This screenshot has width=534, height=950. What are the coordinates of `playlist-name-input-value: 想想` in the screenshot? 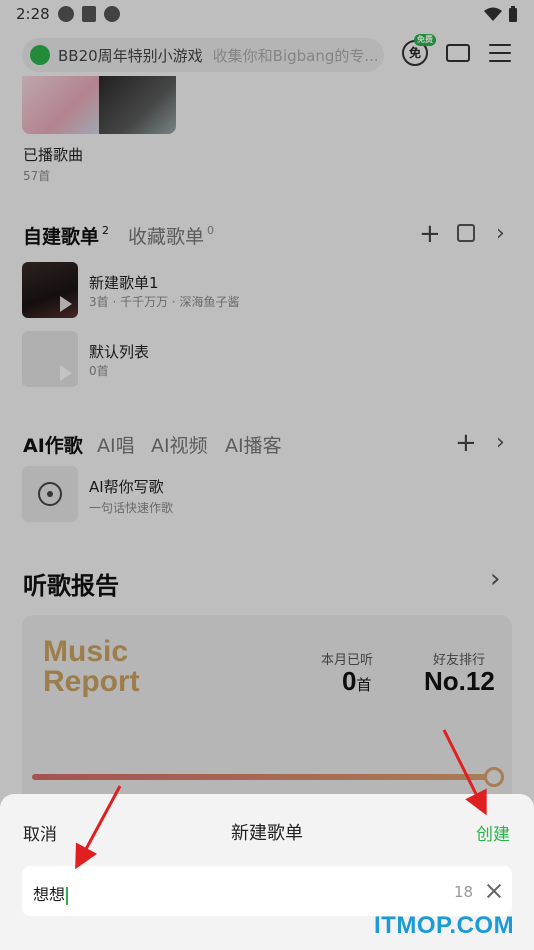 It's located at (51, 893).